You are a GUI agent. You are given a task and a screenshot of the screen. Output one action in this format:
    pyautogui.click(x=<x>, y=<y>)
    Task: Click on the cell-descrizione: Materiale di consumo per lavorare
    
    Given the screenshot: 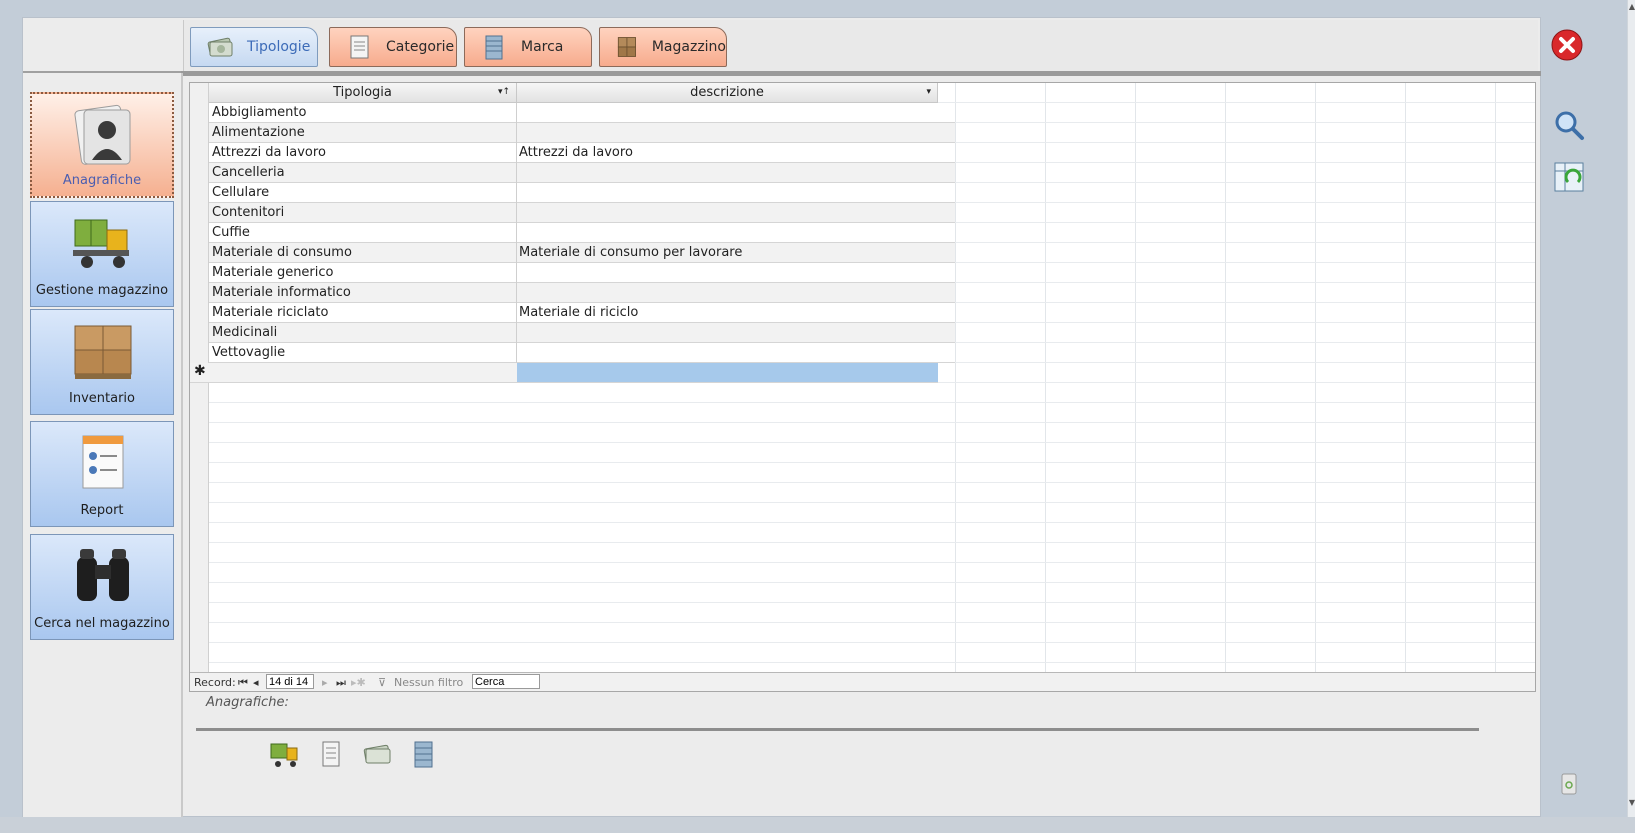 What is the action you would take?
    pyautogui.click(x=729, y=252)
    